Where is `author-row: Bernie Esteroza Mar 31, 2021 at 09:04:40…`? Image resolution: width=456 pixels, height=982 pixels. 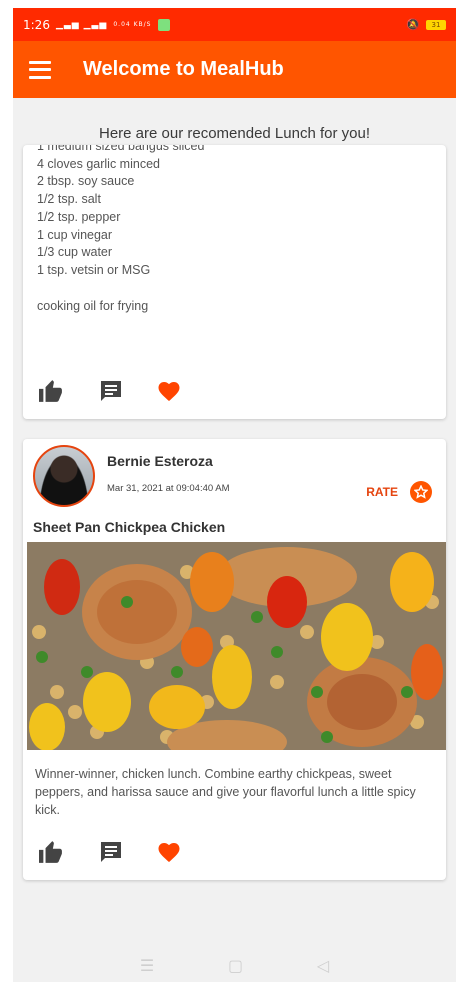 author-row: Bernie Esteroza Mar 31, 2021 at 09:04:40… is located at coordinates (234, 475).